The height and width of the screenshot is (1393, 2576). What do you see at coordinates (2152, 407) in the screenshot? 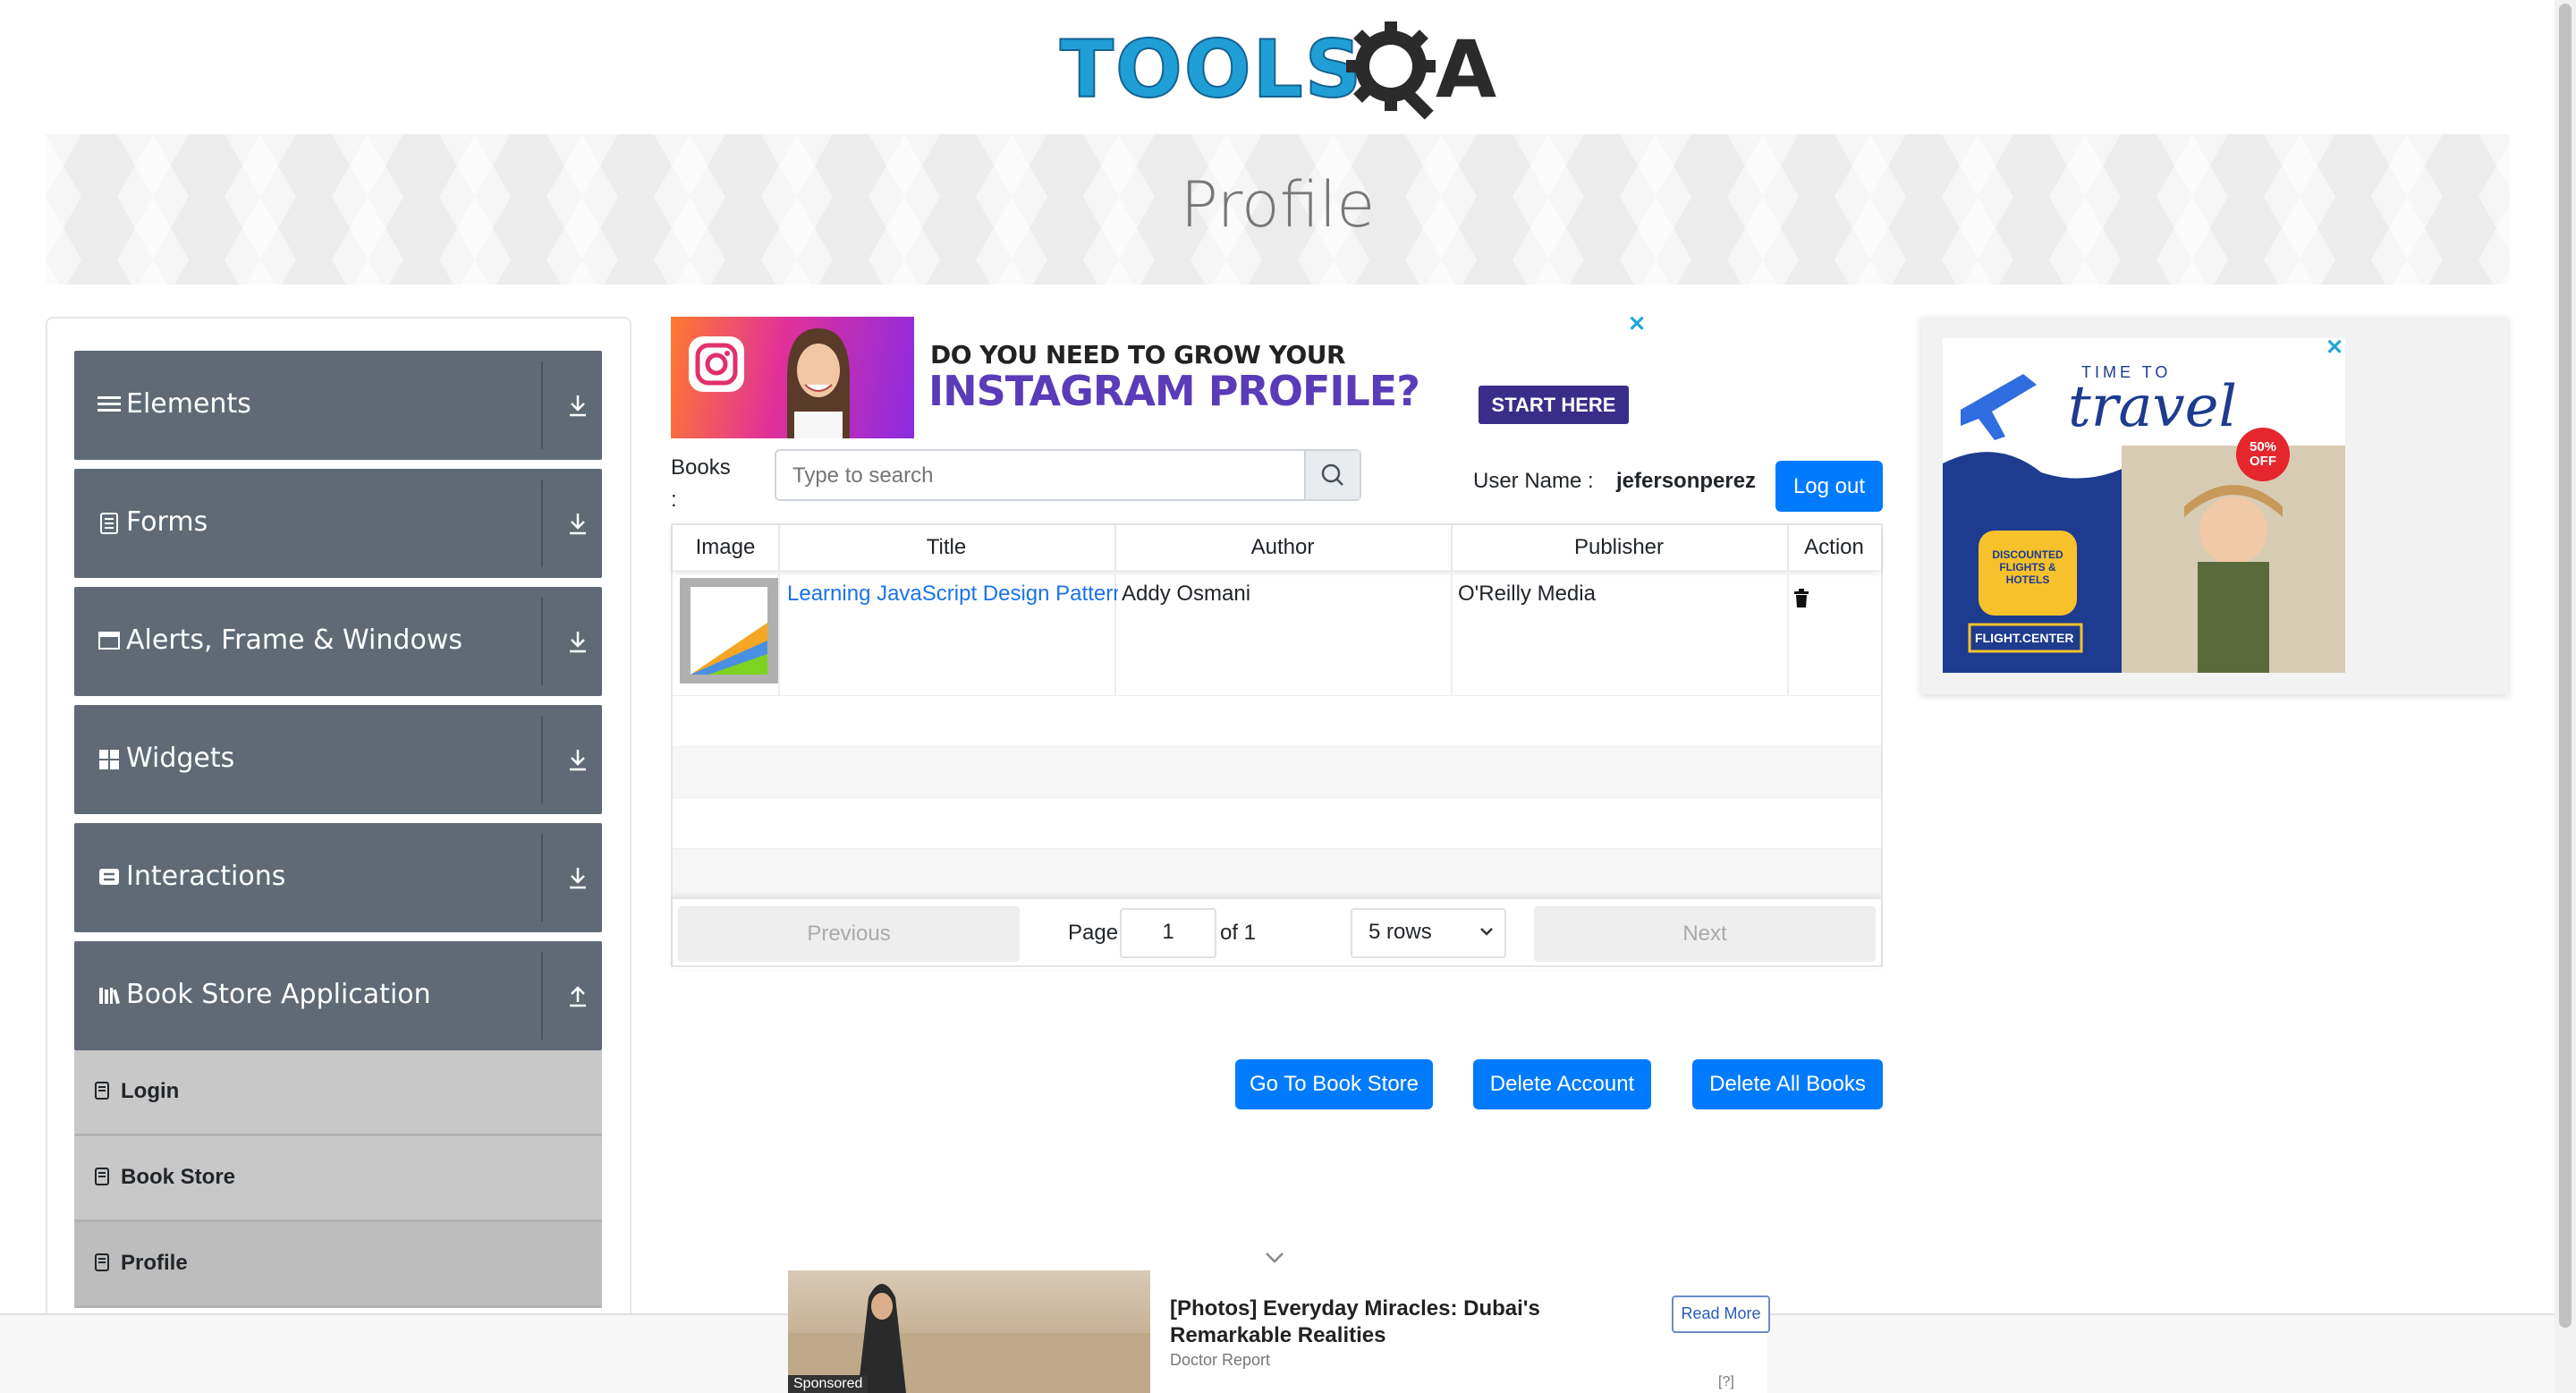
I see `travel-ad-line2: travel` at bounding box center [2152, 407].